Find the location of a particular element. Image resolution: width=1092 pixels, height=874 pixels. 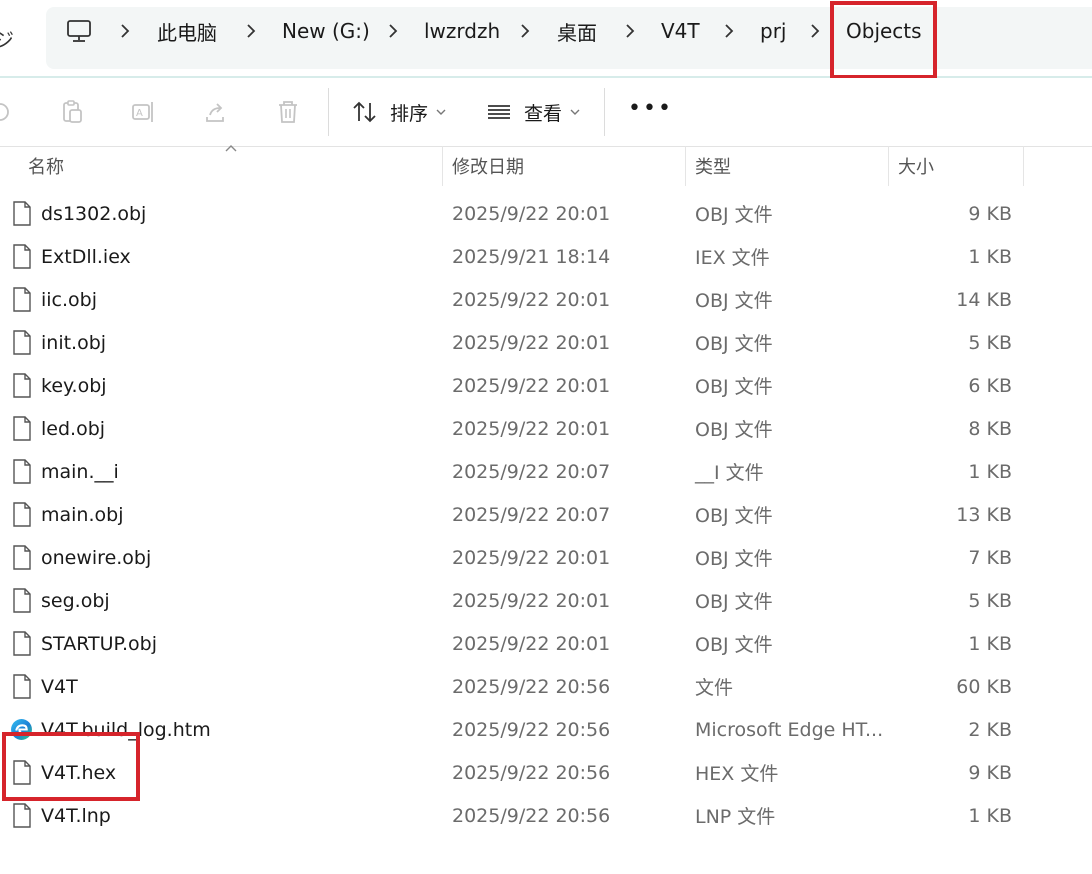

file-name: STARTUP.obj is located at coordinates (99, 643).